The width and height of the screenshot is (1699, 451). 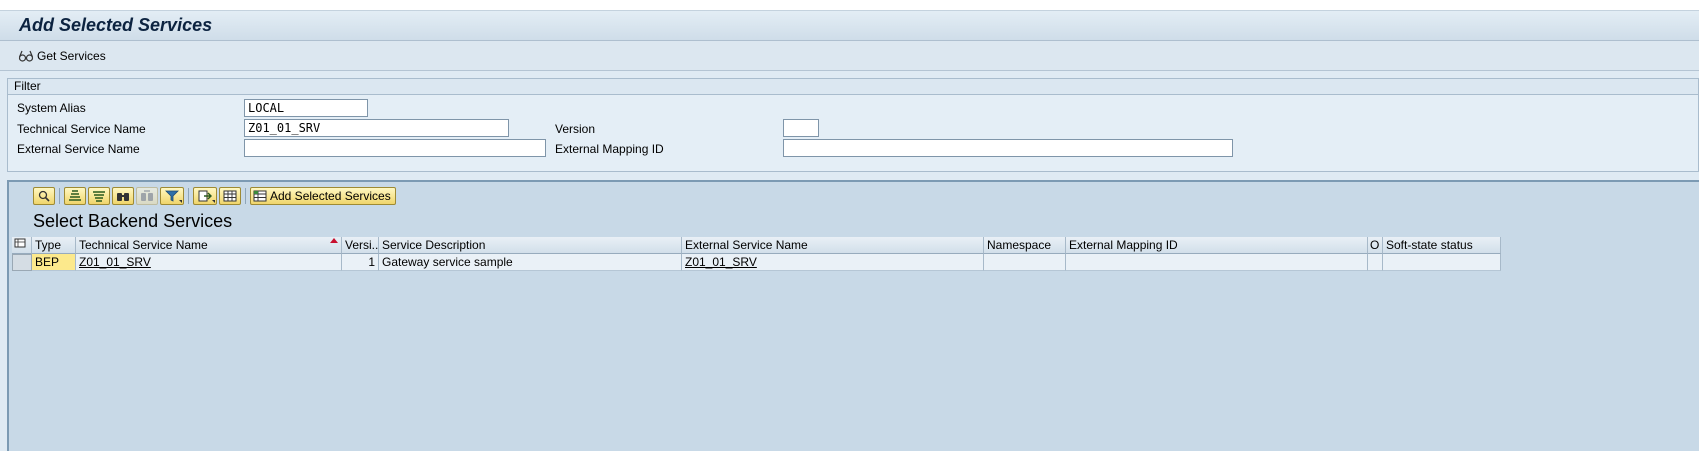 I want to click on add-selected-services-button: Add Selected Services, so click(x=323, y=196).